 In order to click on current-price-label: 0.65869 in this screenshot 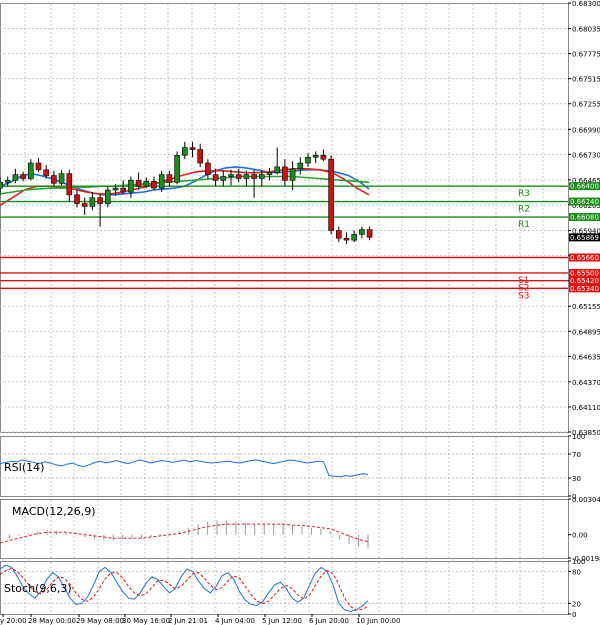, I will do `click(584, 238)`.